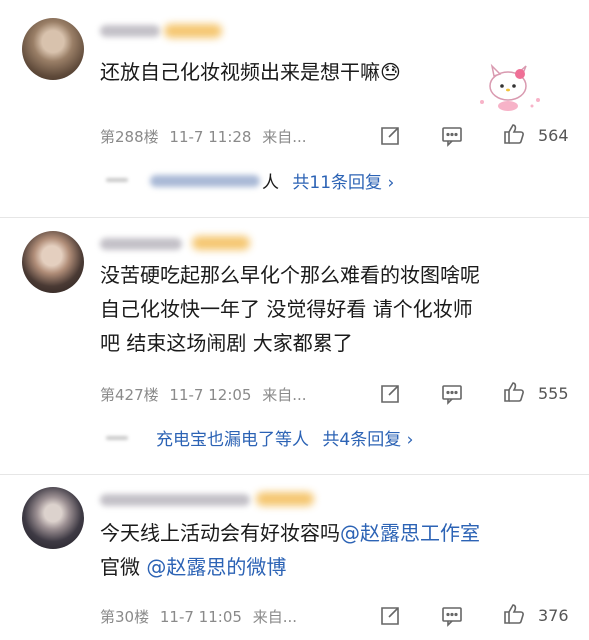  I want to click on mention-link: @赵露思的微博, so click(216, 567).